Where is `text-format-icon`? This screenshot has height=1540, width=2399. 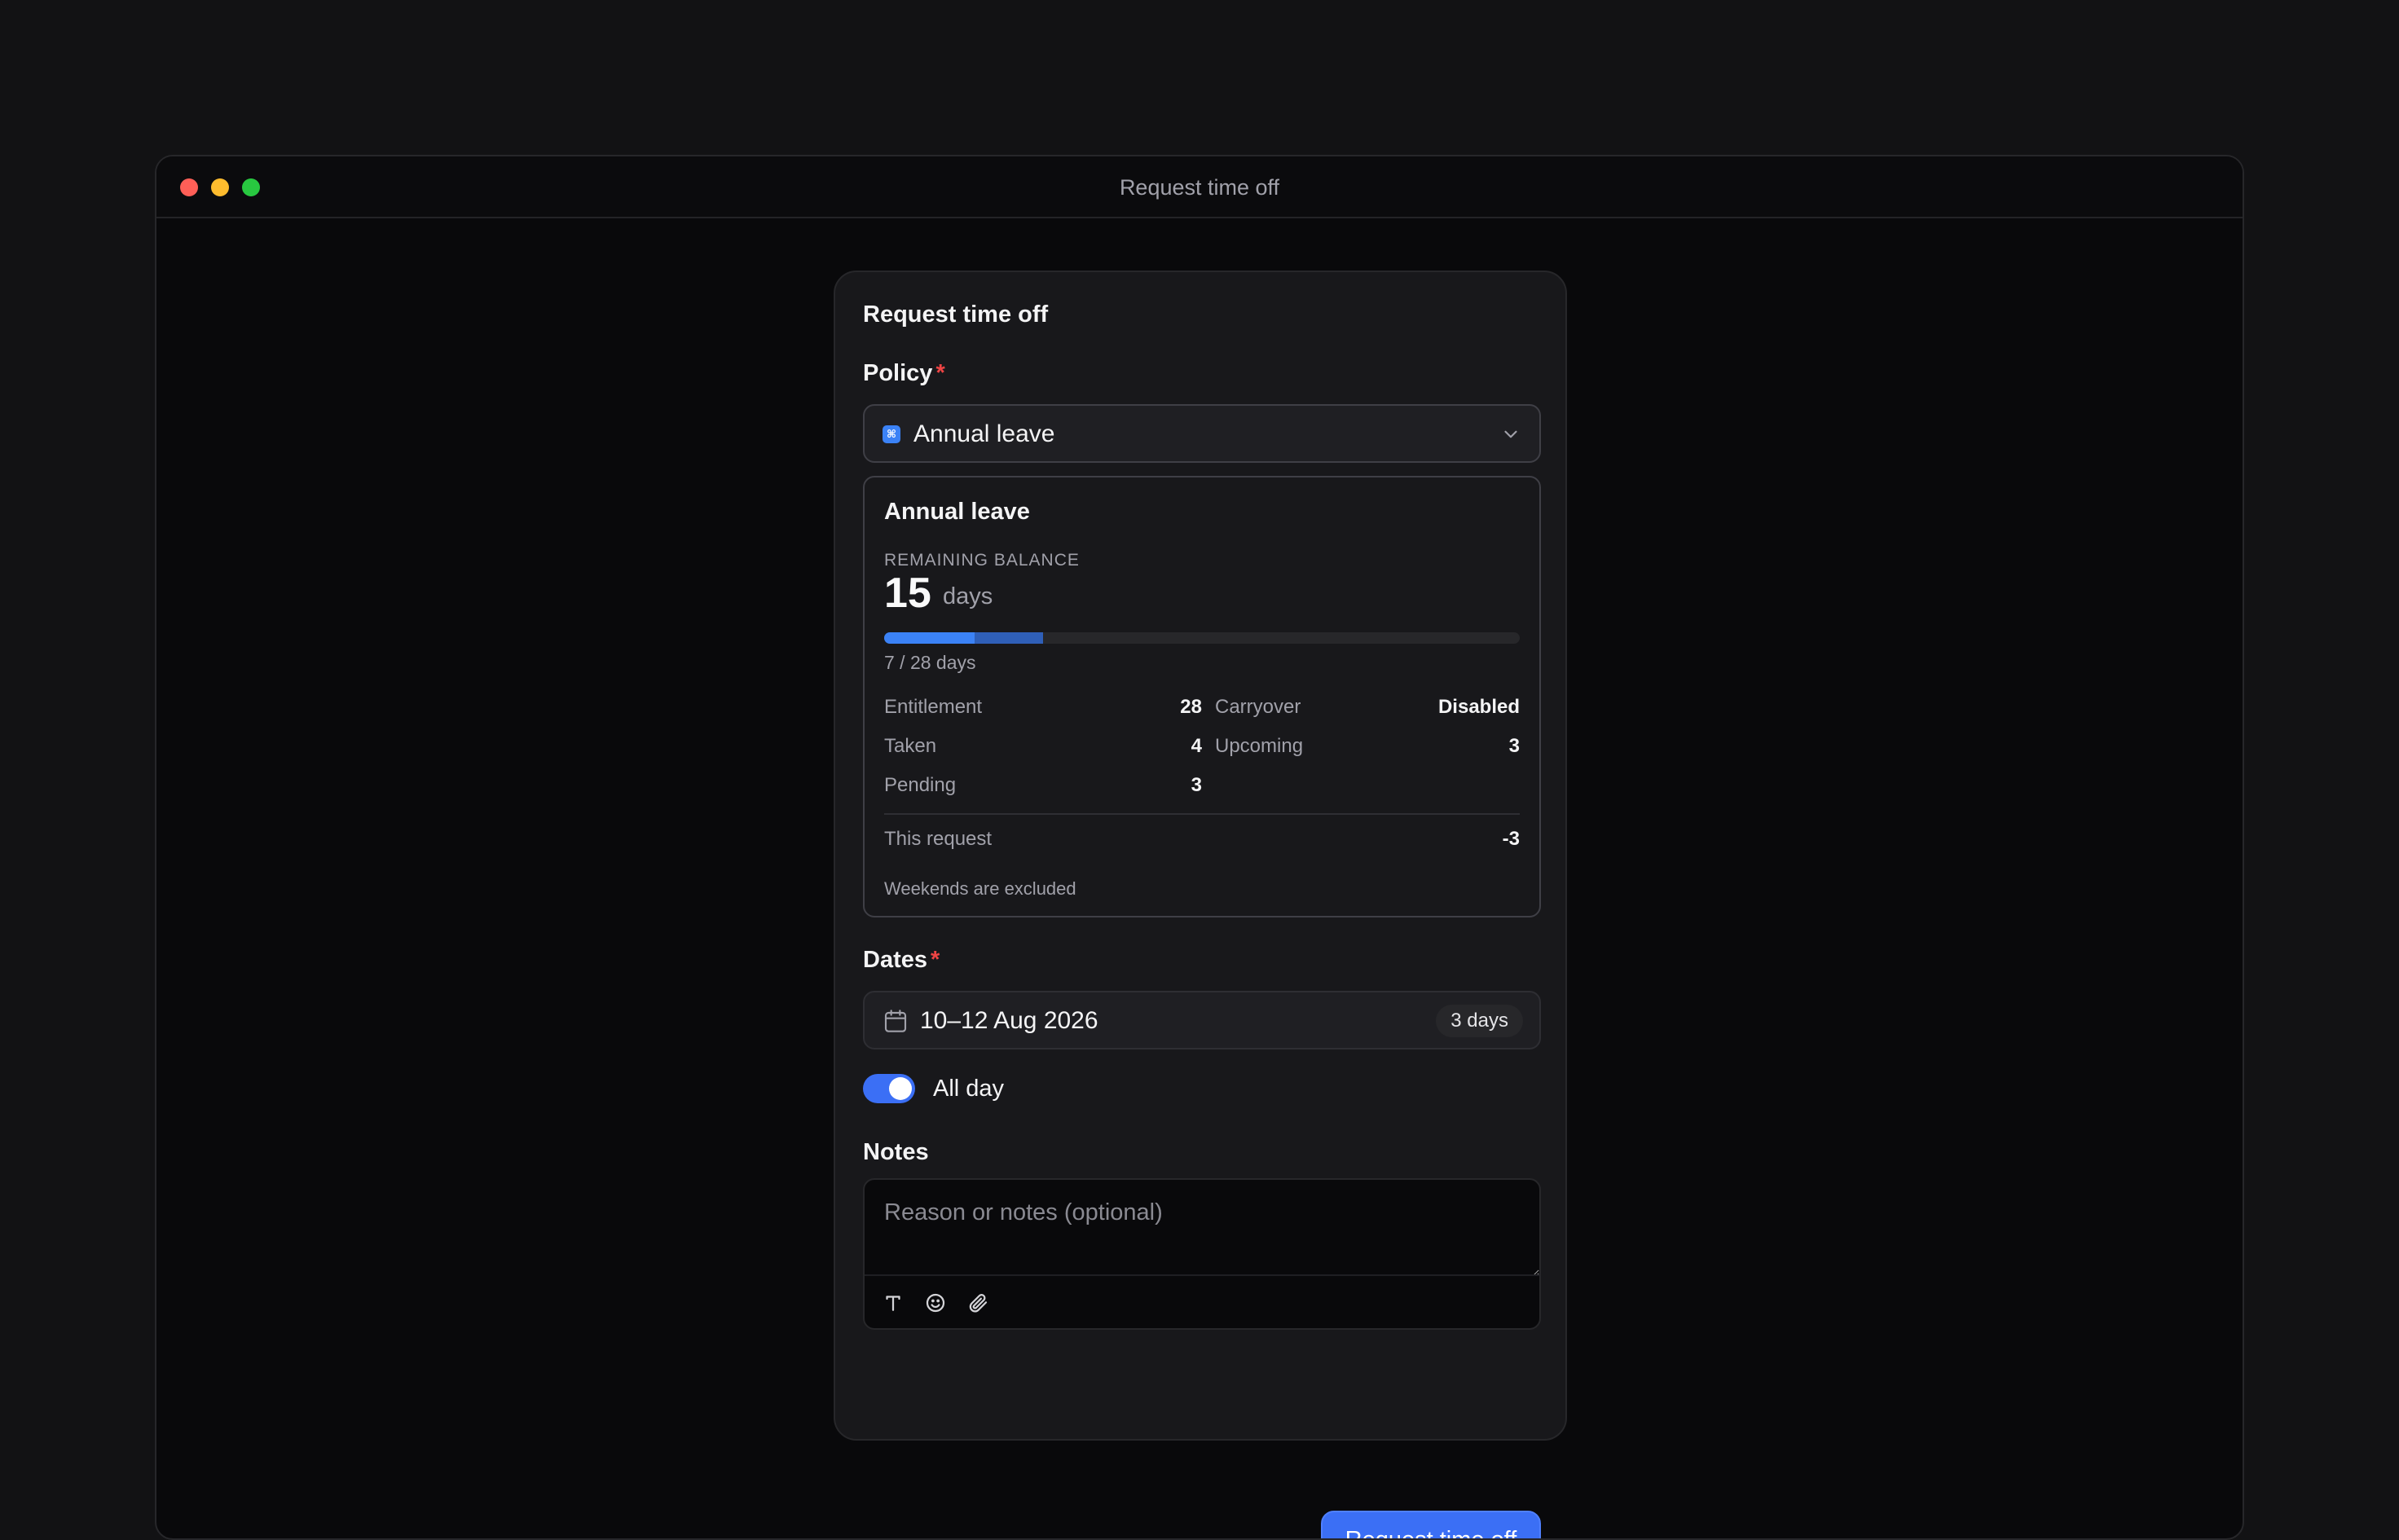
text-format-icon is located at coordinates (893, 1303).